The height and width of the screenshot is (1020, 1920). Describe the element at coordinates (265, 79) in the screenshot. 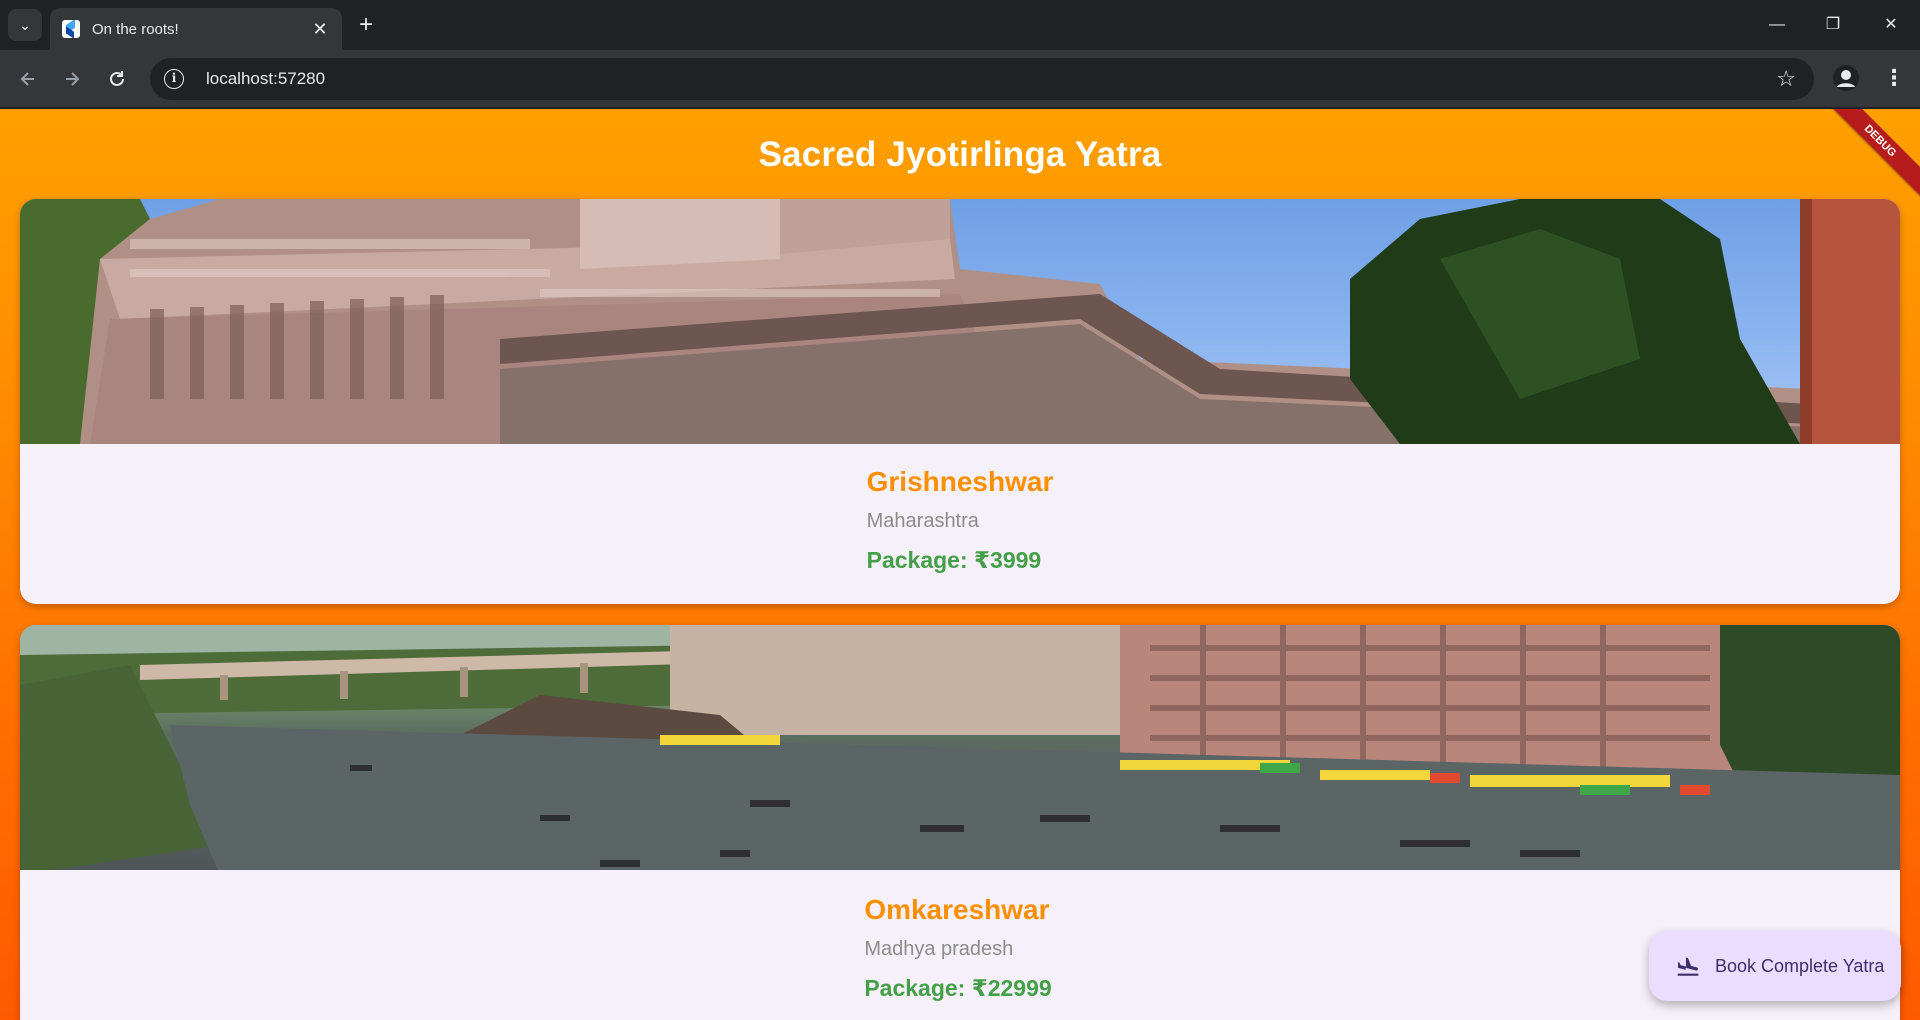

I see `url-text: localhost:57280` at that location.